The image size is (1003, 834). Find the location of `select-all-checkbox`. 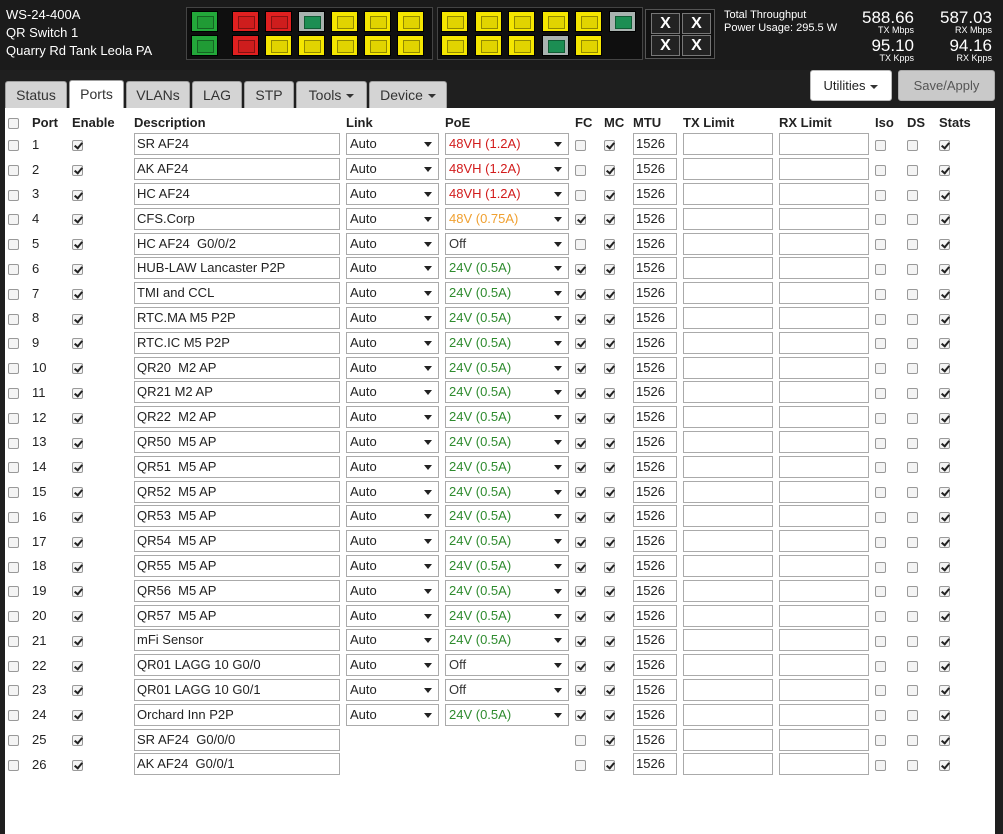

select-all-checkbox is located at coordinates (13, 124).